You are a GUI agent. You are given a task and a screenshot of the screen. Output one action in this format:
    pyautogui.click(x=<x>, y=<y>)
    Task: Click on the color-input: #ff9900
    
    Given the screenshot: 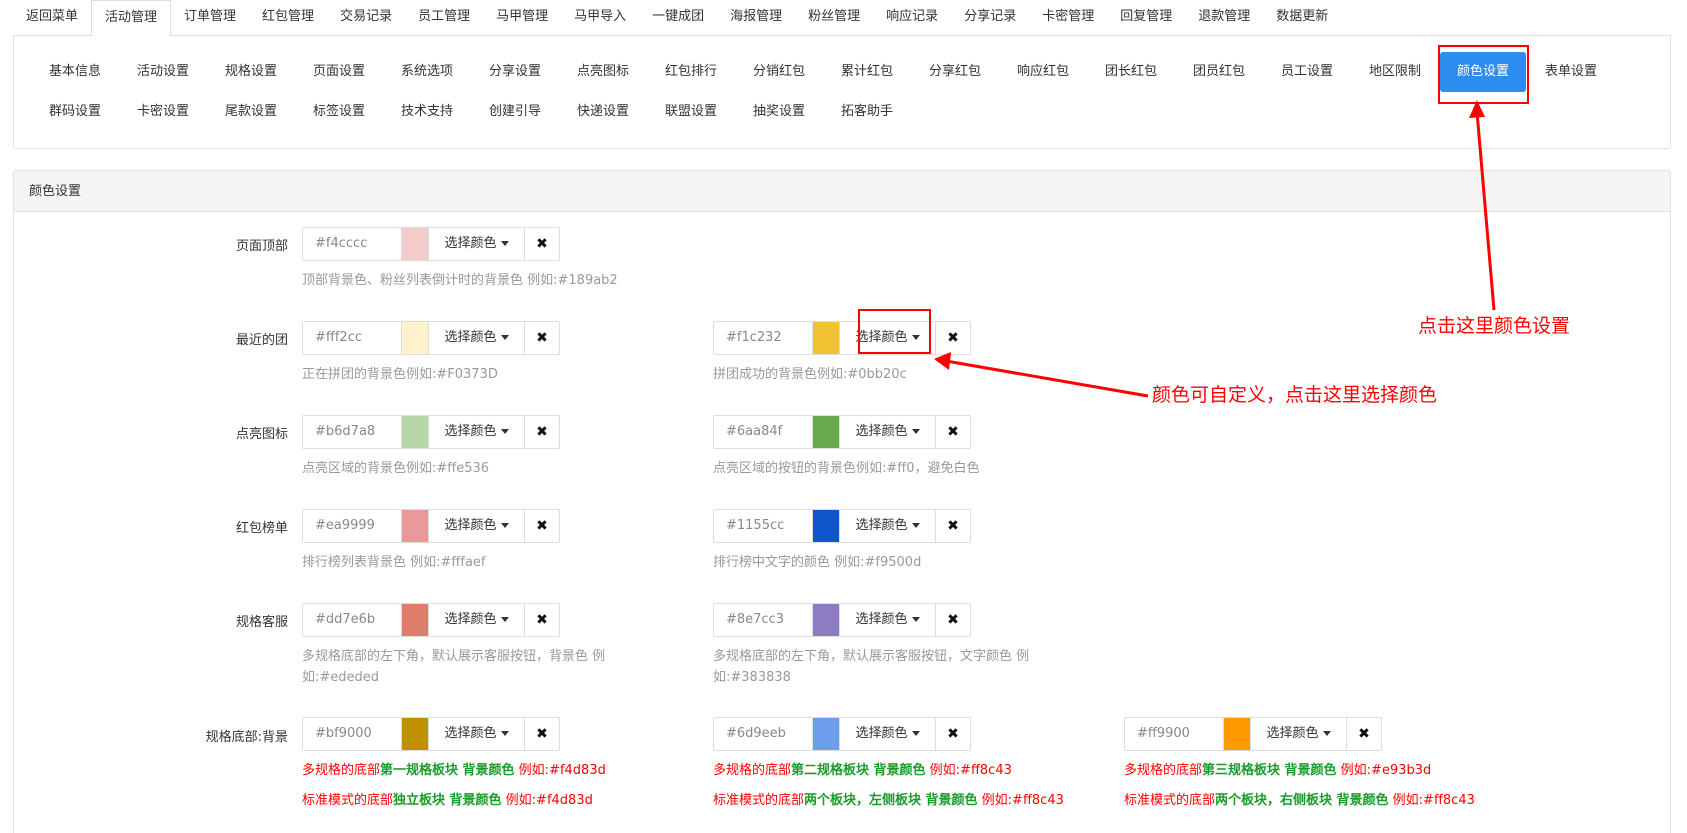 What is the action you would take?
    pyautogui.click(x=1174, y=734)
    